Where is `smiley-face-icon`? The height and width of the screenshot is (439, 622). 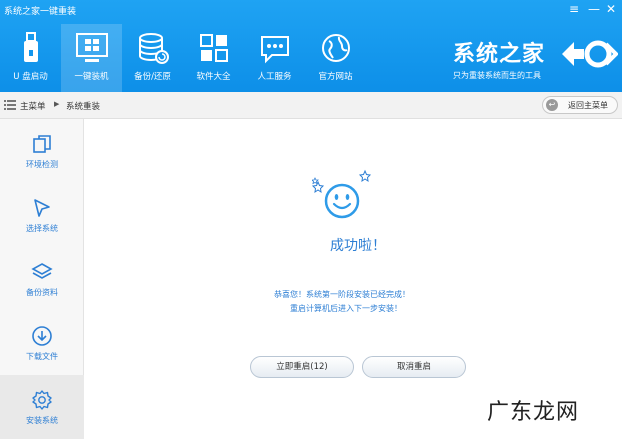
smiley-face-icon is located at coordinates (342, 194).